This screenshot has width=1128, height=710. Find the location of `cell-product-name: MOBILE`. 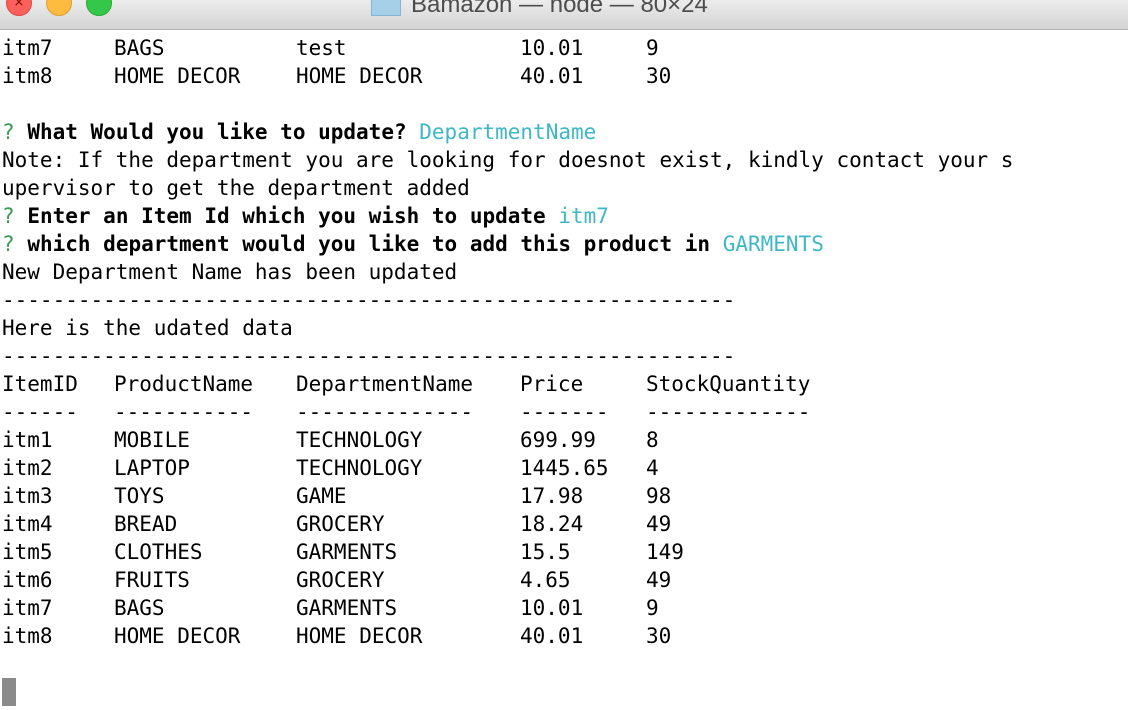

cell-product-name: MOBILE is located at coordinates (152, 440).